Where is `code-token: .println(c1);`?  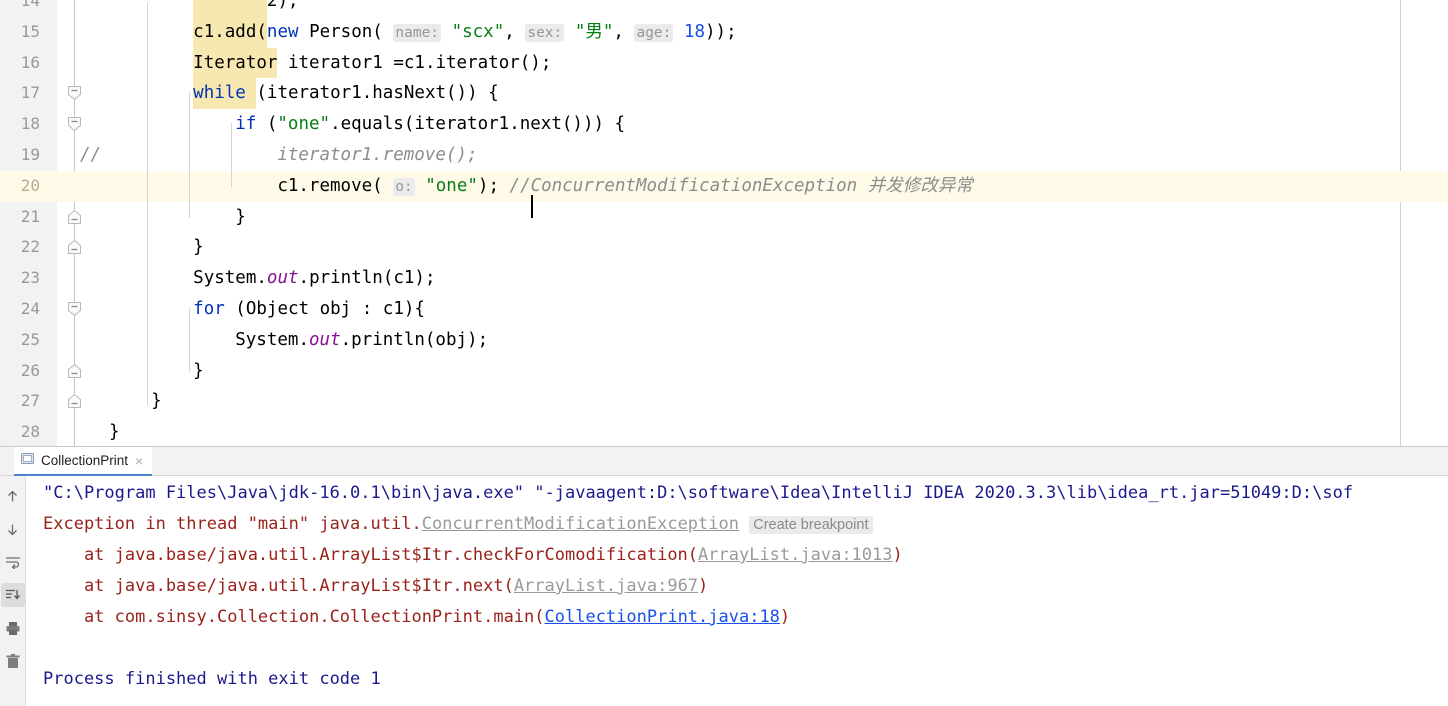 code-token: .println(c1); is located at coordinates (367, 278).